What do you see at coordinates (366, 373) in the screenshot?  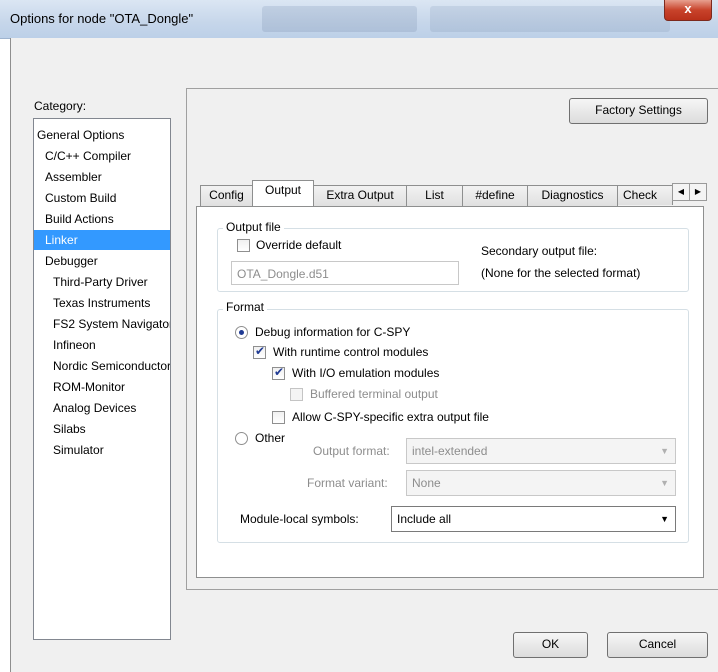 I see `io-emulation-label: With I/O emulation modules` at bounding box center [366, 373].